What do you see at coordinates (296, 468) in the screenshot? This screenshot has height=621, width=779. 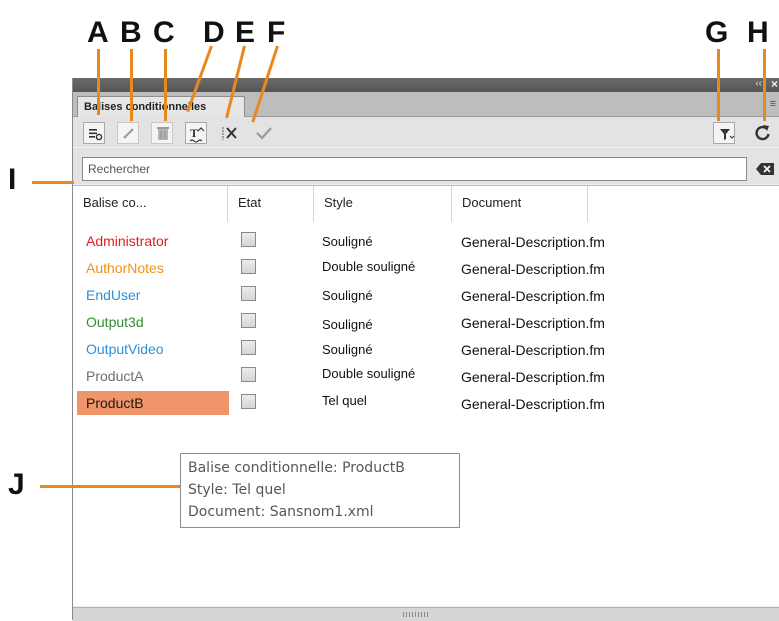 I see `tooltip-tag-line: Balise conditionnelle: ProductB` at bounding box center [296, 468].